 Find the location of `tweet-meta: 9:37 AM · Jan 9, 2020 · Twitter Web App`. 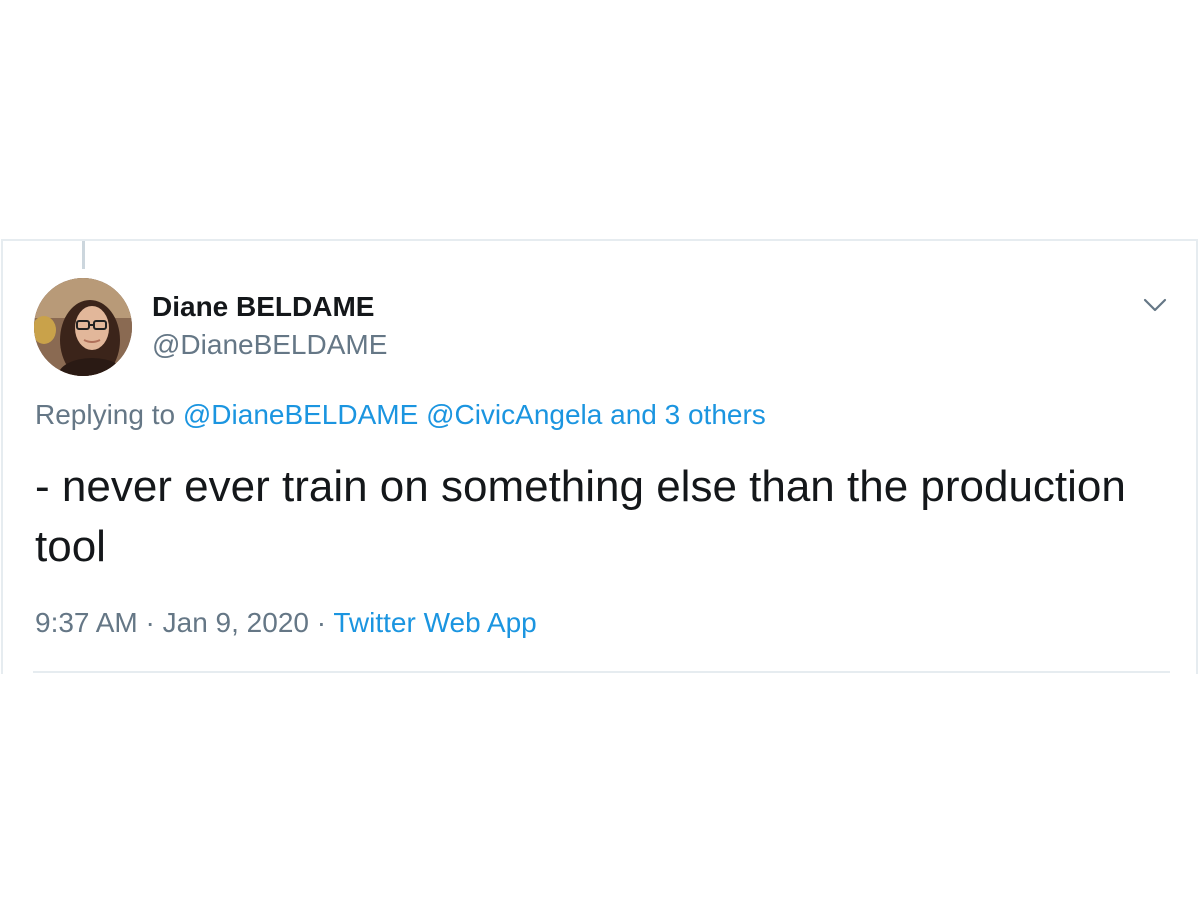

tweet-meta: 9:37 AM · Jan 9, 2020 · Twitter Web App is located at coordinates (286, 623).